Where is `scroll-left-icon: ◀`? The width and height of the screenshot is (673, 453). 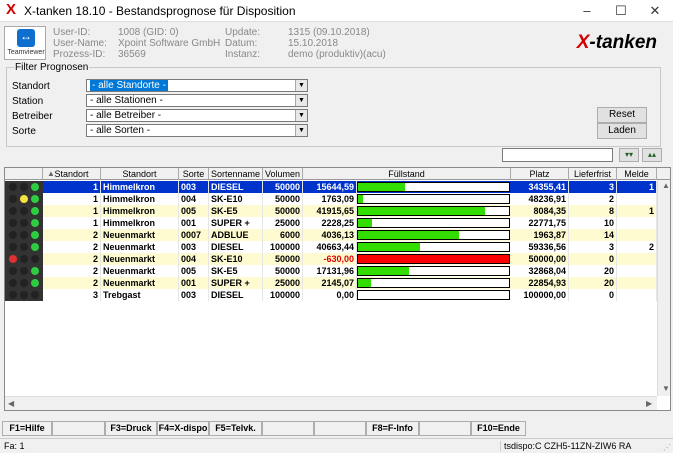
scroll-left-icon: ◀ is located at coordinates (11, 403).